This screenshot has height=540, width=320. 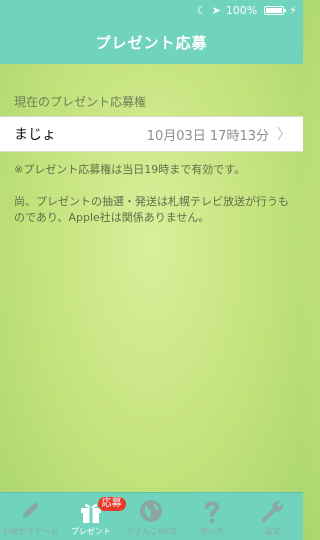 I want to click on section-label: 現在のプレゼント応募権, so click(x=80, y=102).